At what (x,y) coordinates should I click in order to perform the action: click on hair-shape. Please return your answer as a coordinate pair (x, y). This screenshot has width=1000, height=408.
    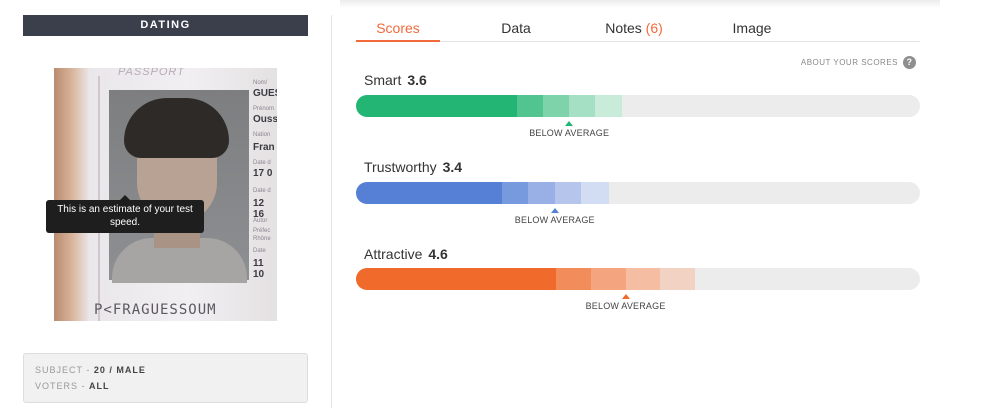
    Looking at the image, I should click on (176, 128).